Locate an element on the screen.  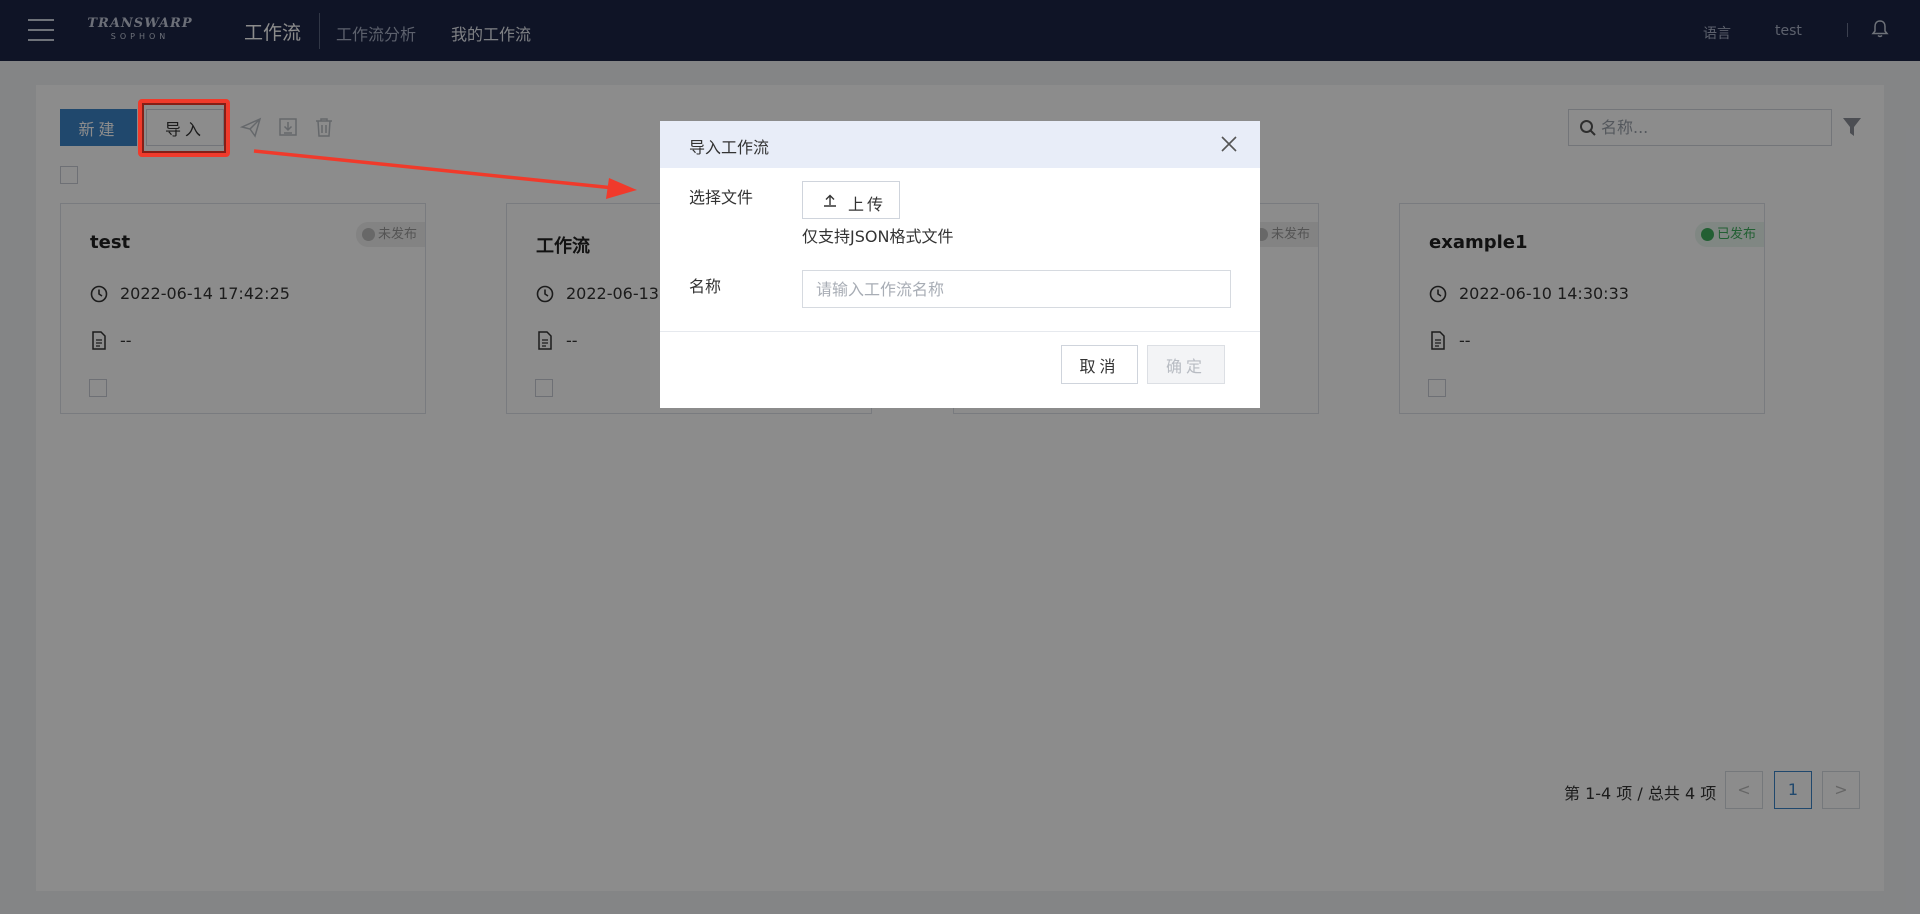
confirm-button: 确定 is located at coordinates (1186, 364).